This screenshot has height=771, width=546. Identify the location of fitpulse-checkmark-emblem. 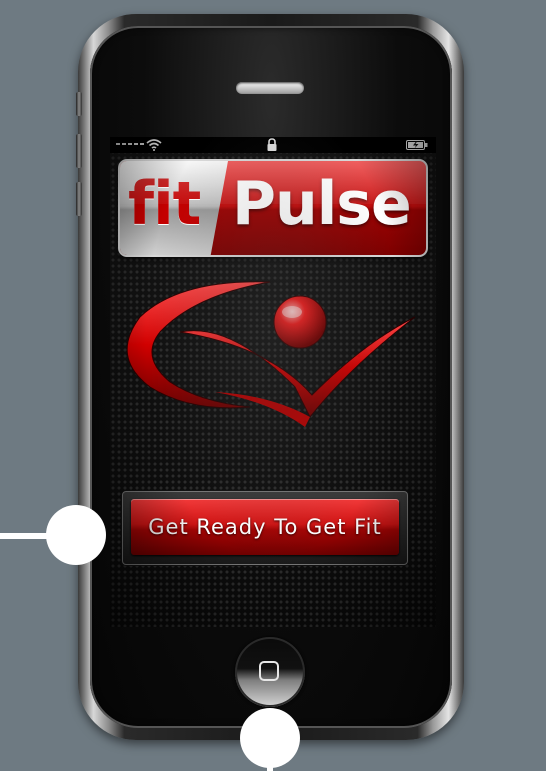
(271, 354).